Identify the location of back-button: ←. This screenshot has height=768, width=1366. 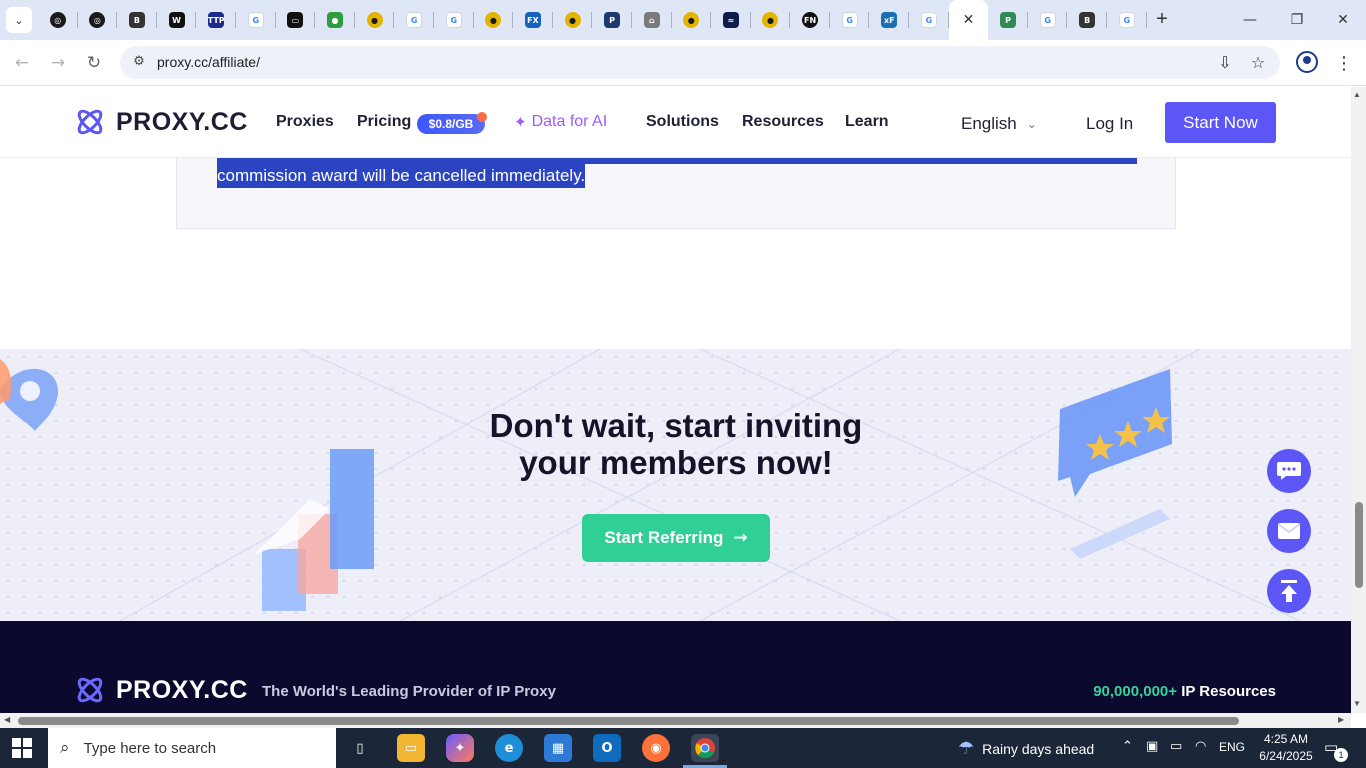
(22, 63).